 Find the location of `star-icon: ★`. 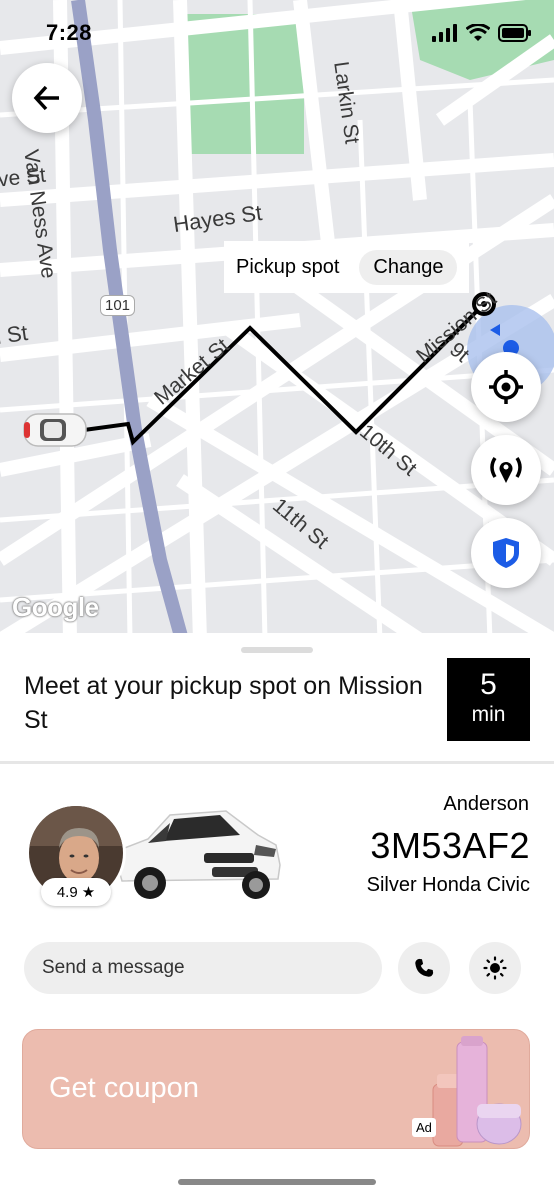

star-icon: ★ is located at coordinates (88, 892).